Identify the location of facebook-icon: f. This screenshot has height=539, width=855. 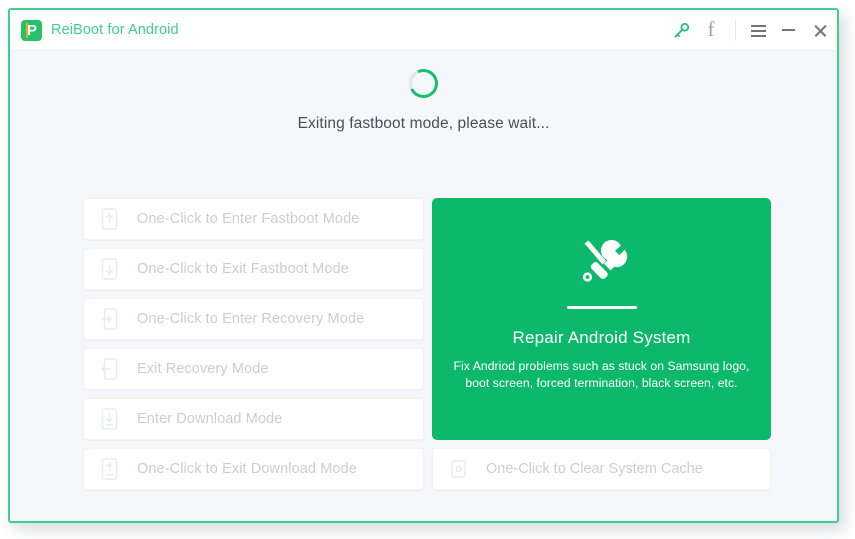
(711, 28).